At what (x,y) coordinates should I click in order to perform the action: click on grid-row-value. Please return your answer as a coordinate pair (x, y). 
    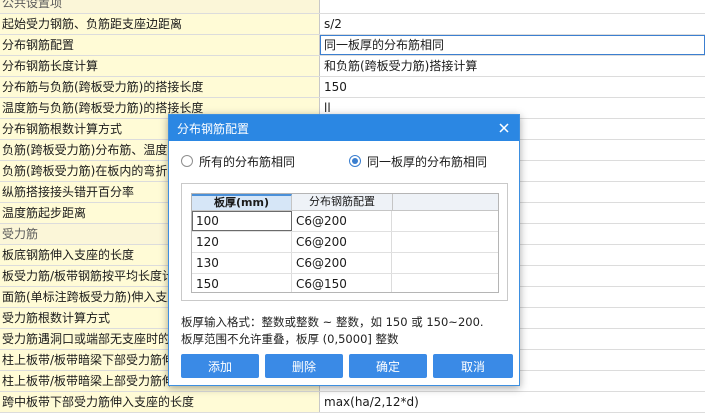
    Looking at the image, I should click on (512, 6).